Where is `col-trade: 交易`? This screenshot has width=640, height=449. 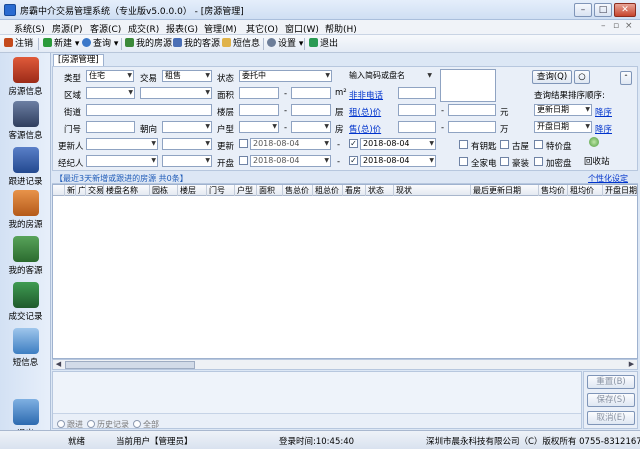
col-trade: 交易 is located at coordinates (95, 190).